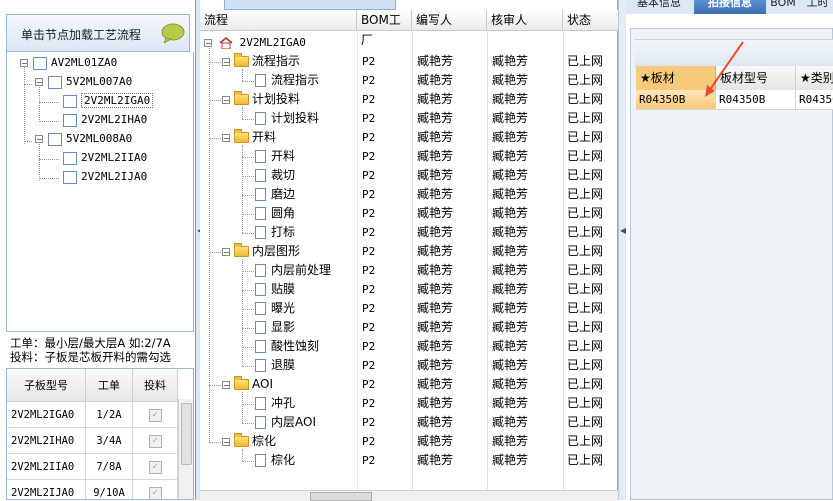 The height and width of the screenshot is (501, 833). What do you see at coordinates (409, 289) in the screenshot?
I see `process-step-row: 贴膜 P2 臧艳芳 臧艳芳 已上网` at bounding box center [409, 289].